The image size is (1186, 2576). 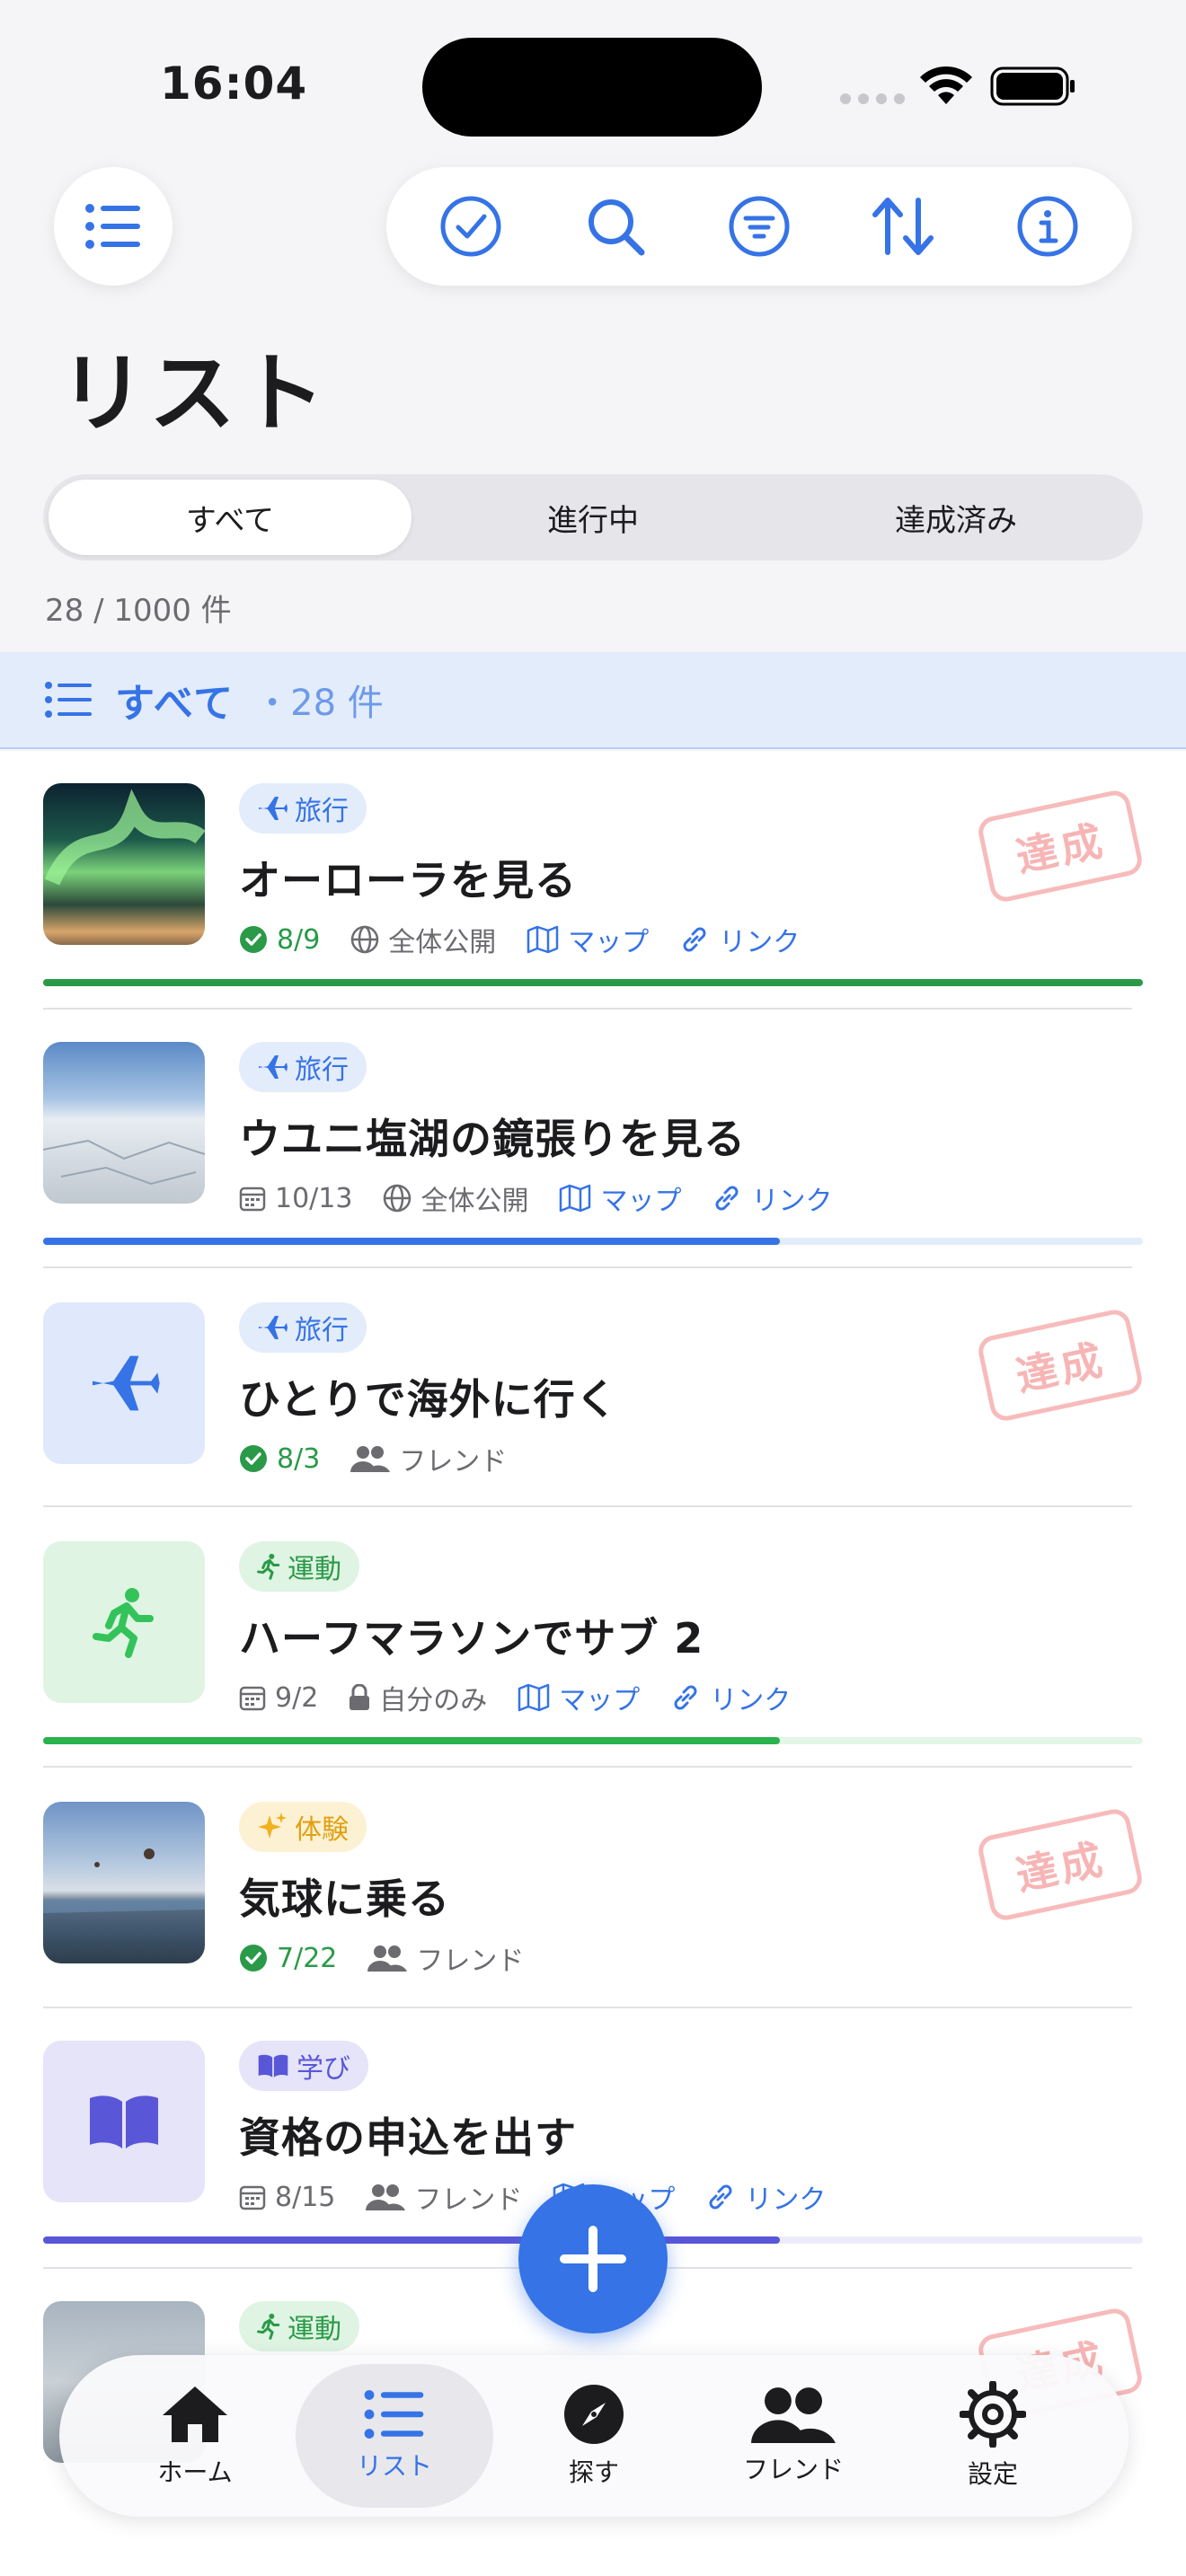 I want to click on list-item: 体験 気球に乗る 7/22 フレンド 達成, so click(x=594, y=1900).